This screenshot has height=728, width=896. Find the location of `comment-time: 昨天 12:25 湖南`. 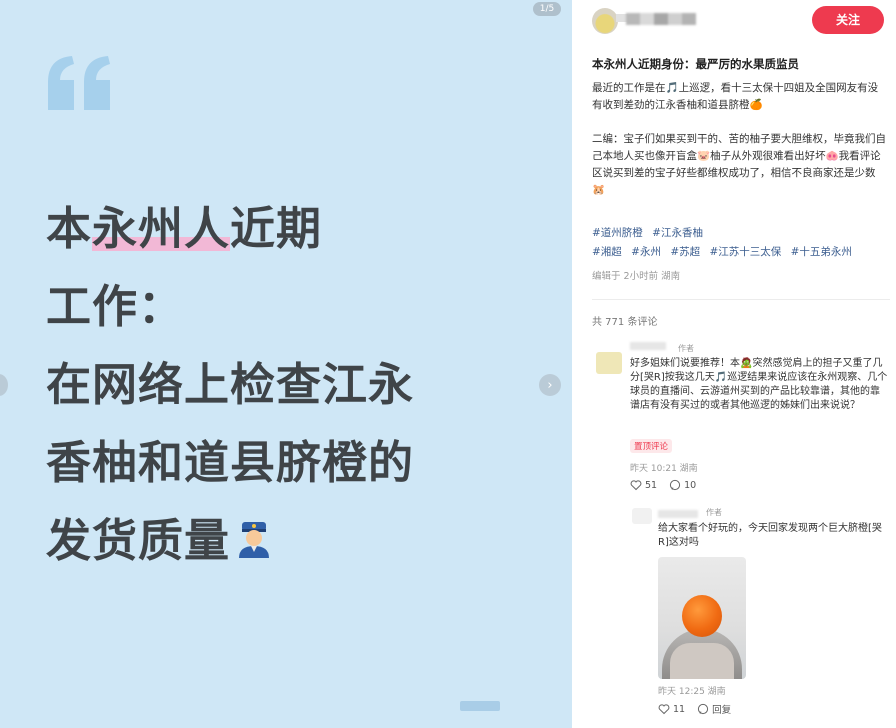

comment-time: 昨天 12:25 湖南 is located at coordinates (692, 692).